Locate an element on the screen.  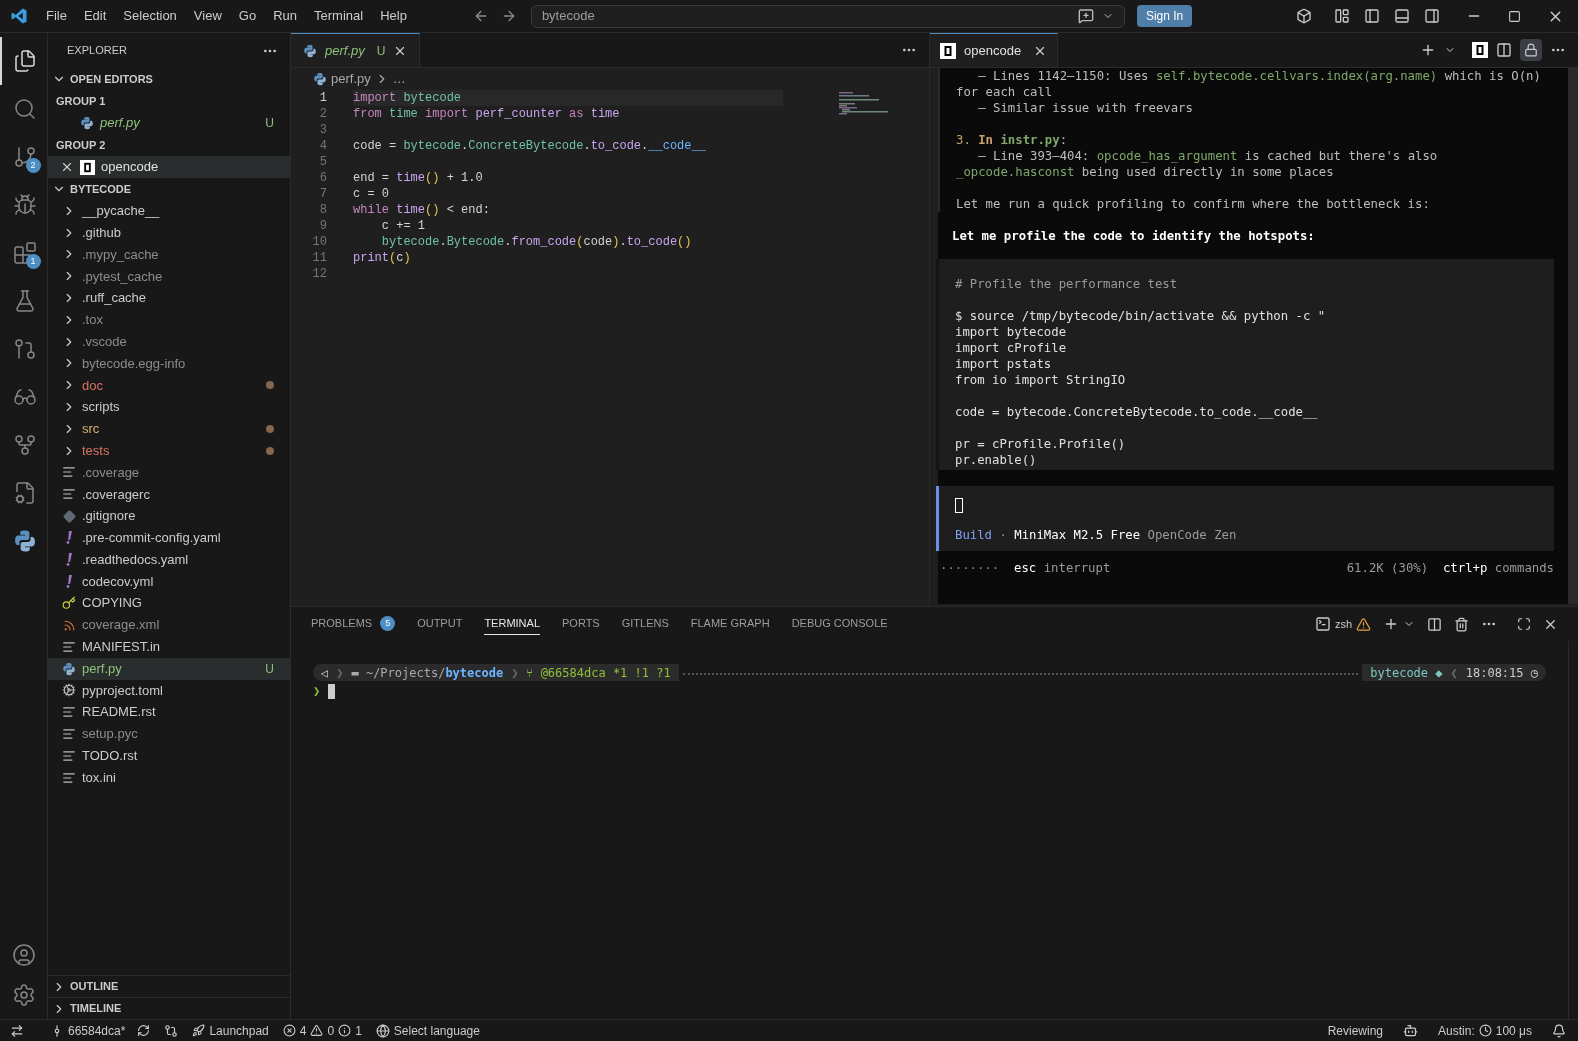
tree-item: doc is located at coordinates (169, 385).